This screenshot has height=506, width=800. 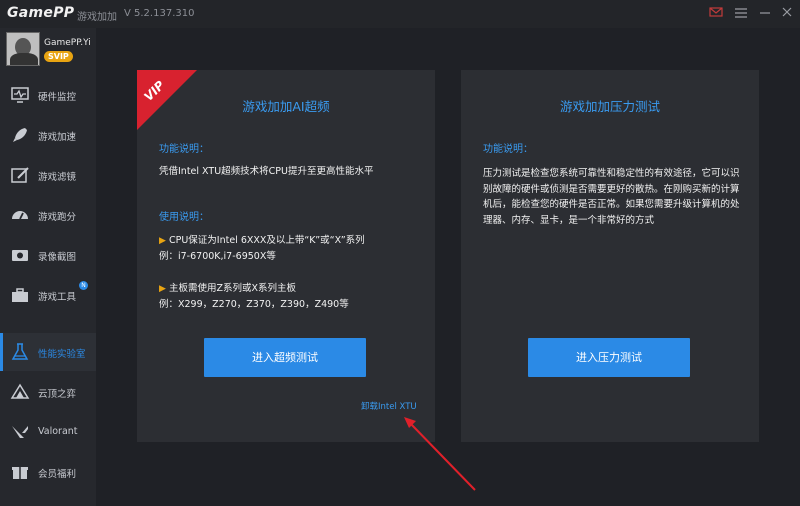 I want to click on minimize-icon, so click(x=765, y=14).